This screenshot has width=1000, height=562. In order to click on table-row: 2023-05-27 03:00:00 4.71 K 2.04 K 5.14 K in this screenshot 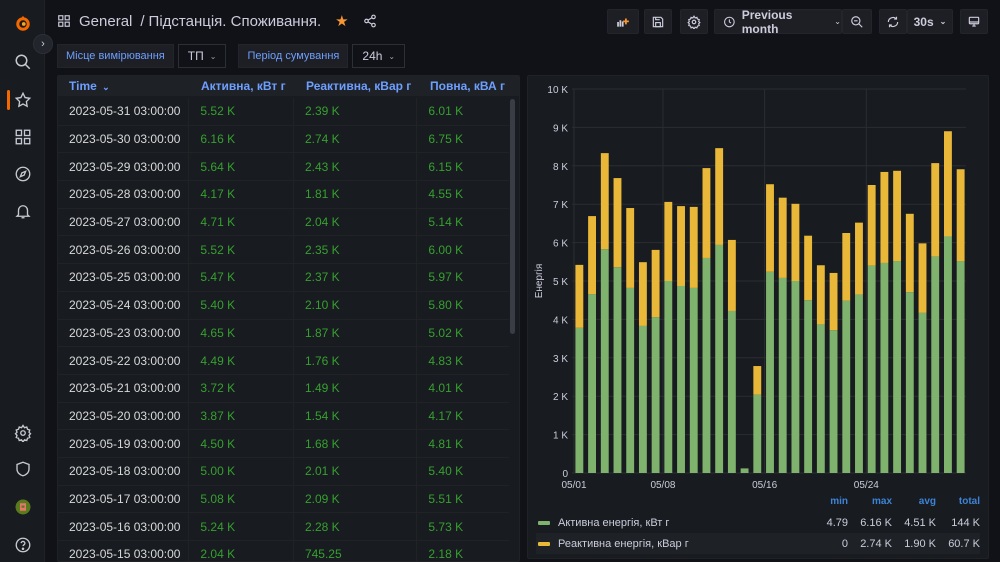, I will do `click(283, 222)`.